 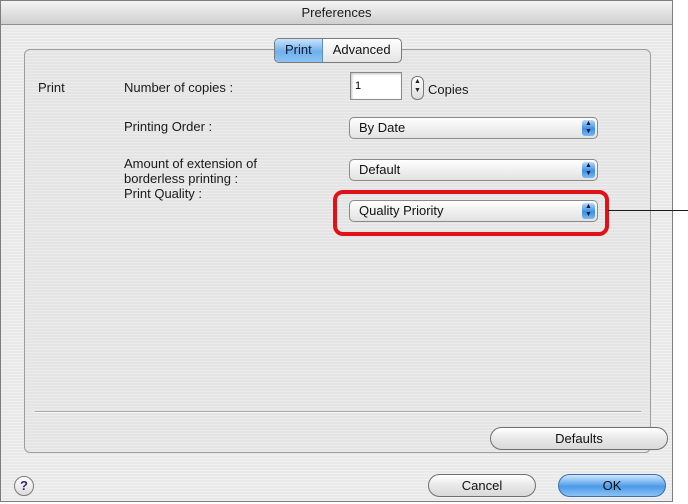 I want to click on extension-label-line1: Amount of extension of, so click(x=190, y=163).